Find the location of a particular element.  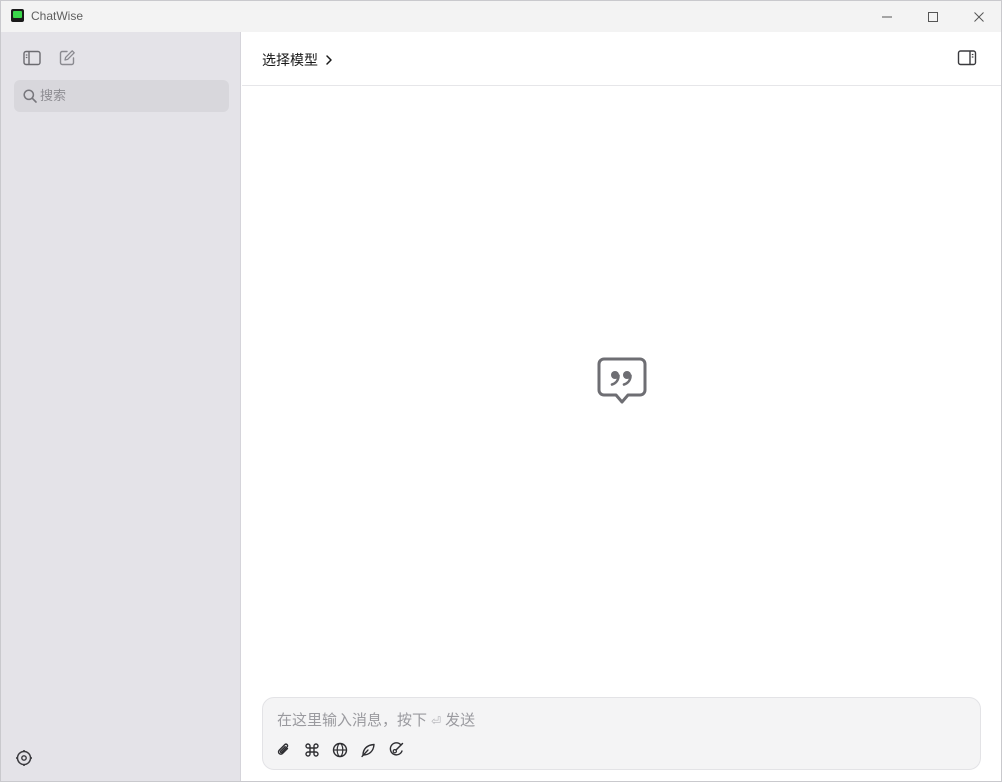

window-title: ChatWise is located at coordinates (57, 16).